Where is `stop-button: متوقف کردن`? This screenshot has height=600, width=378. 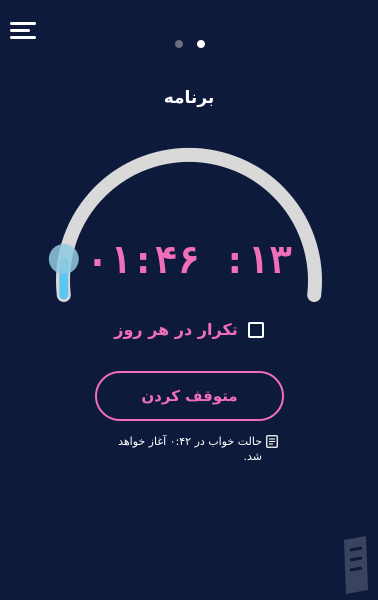
stop-button: متوقف کردن is located at coordinates (189, 396).